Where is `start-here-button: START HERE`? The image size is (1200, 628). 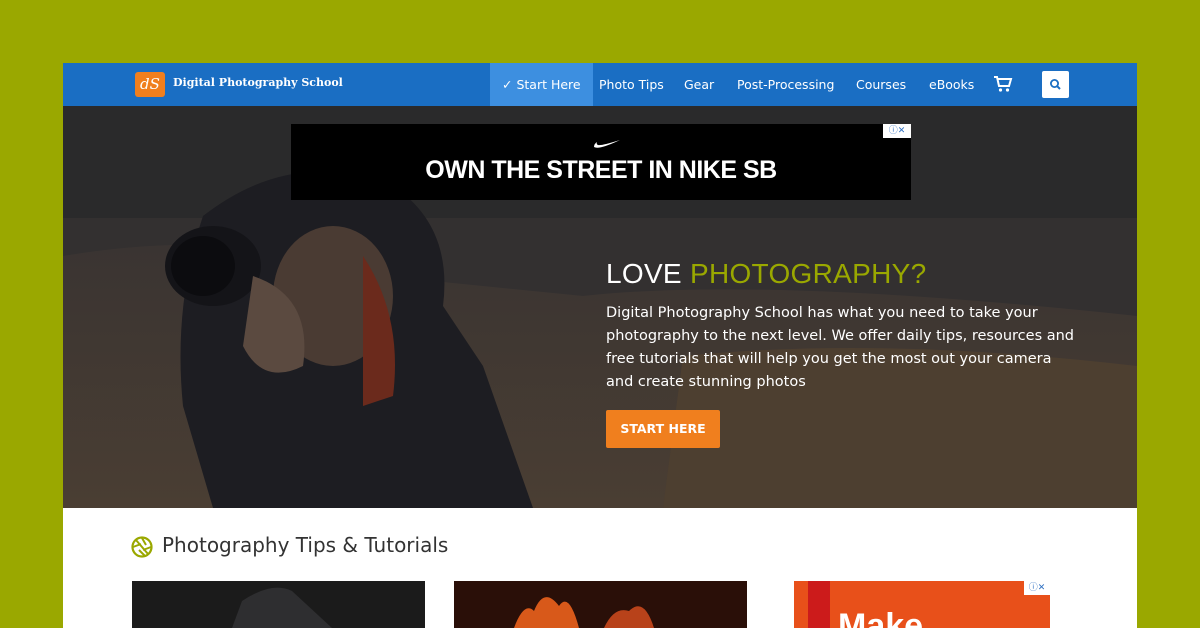
start-here-button: START HERE is located at coordinates (663, 429).